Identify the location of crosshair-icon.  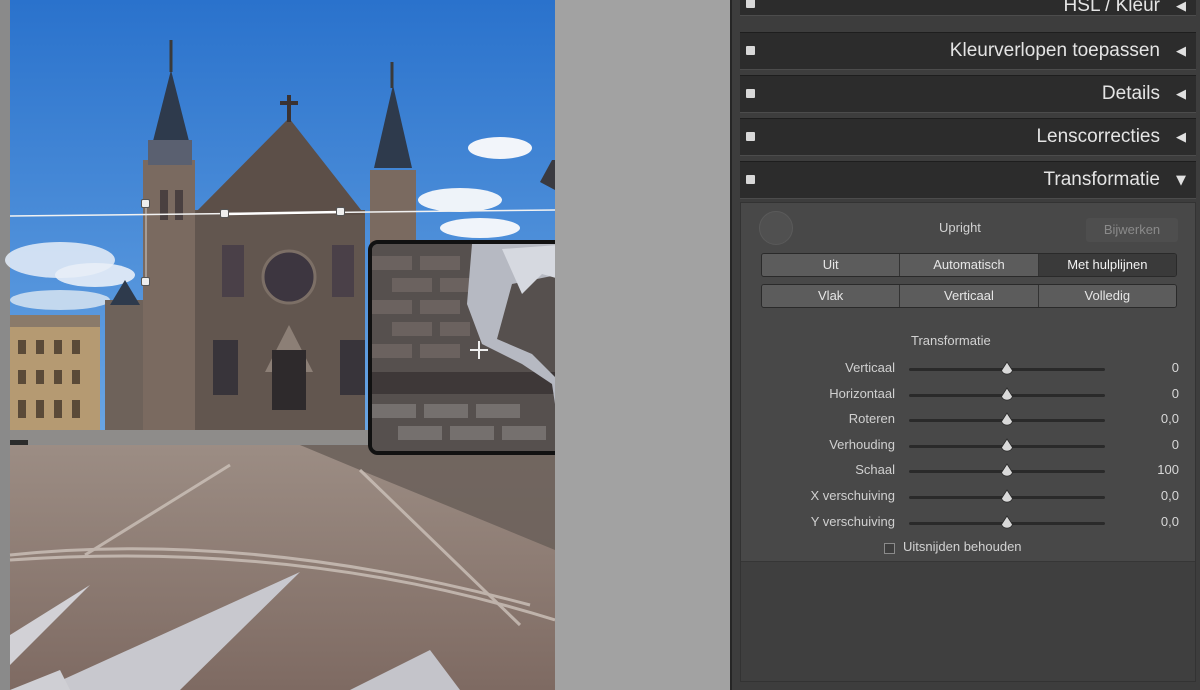
(479, 350).